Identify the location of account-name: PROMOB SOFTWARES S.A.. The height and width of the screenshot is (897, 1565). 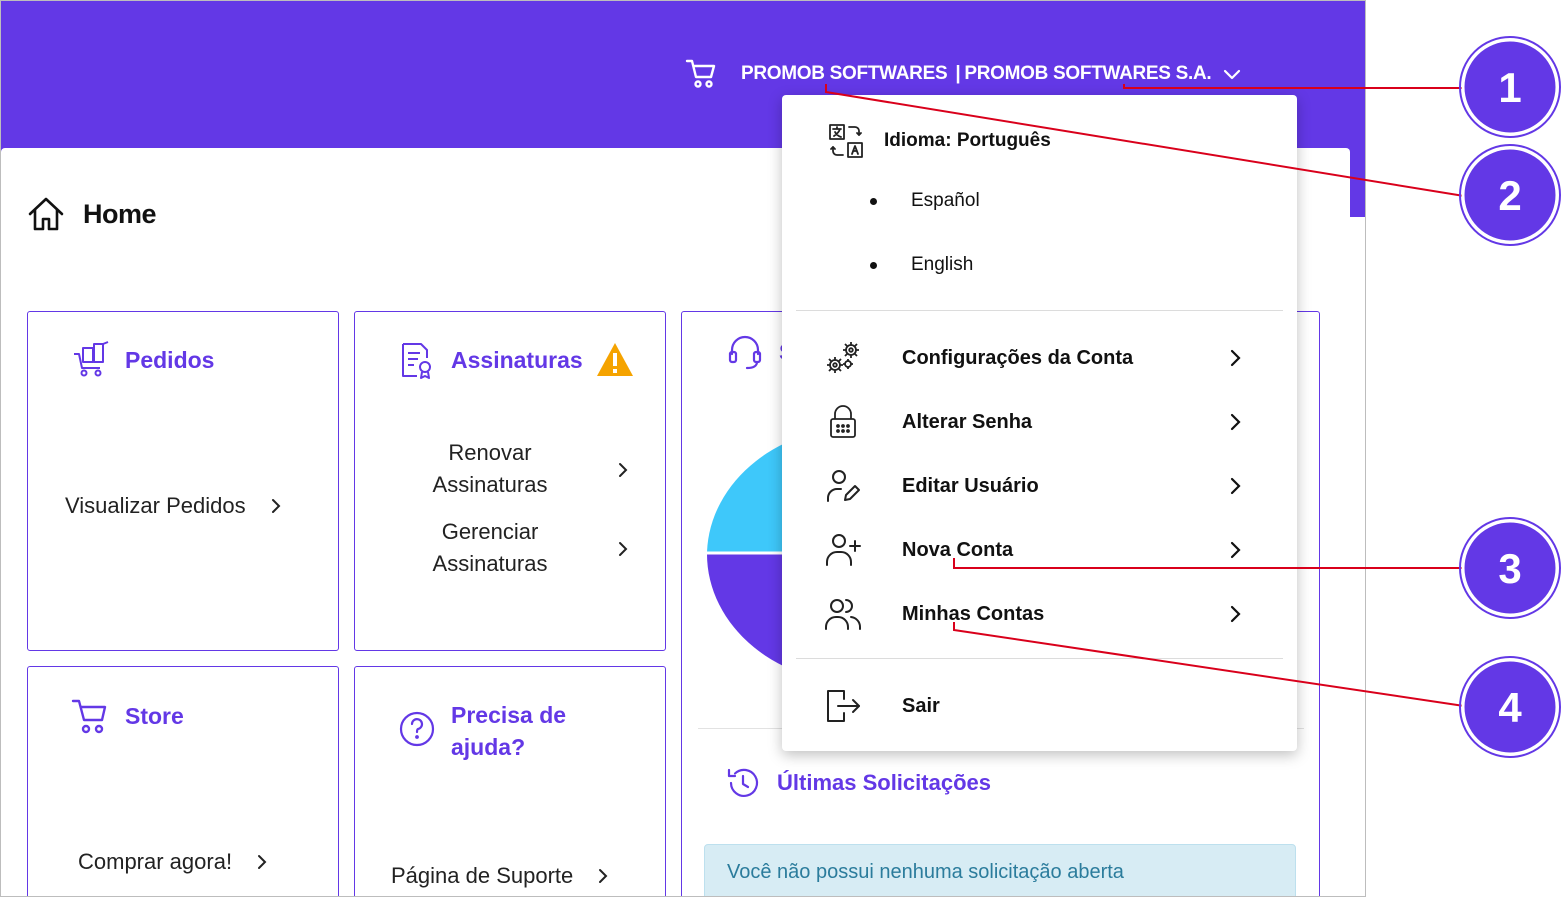
(1087, 74).